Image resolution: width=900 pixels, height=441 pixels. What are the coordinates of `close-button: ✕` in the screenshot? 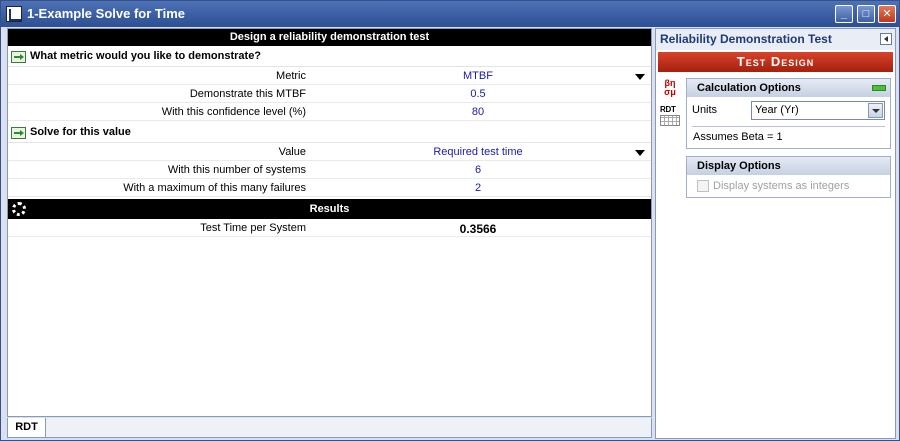 It's located at (887, 14).